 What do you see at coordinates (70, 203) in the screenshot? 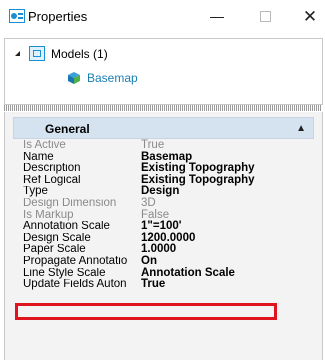
I see `property-name: Design Dimension` at bounding box center [70, 203].